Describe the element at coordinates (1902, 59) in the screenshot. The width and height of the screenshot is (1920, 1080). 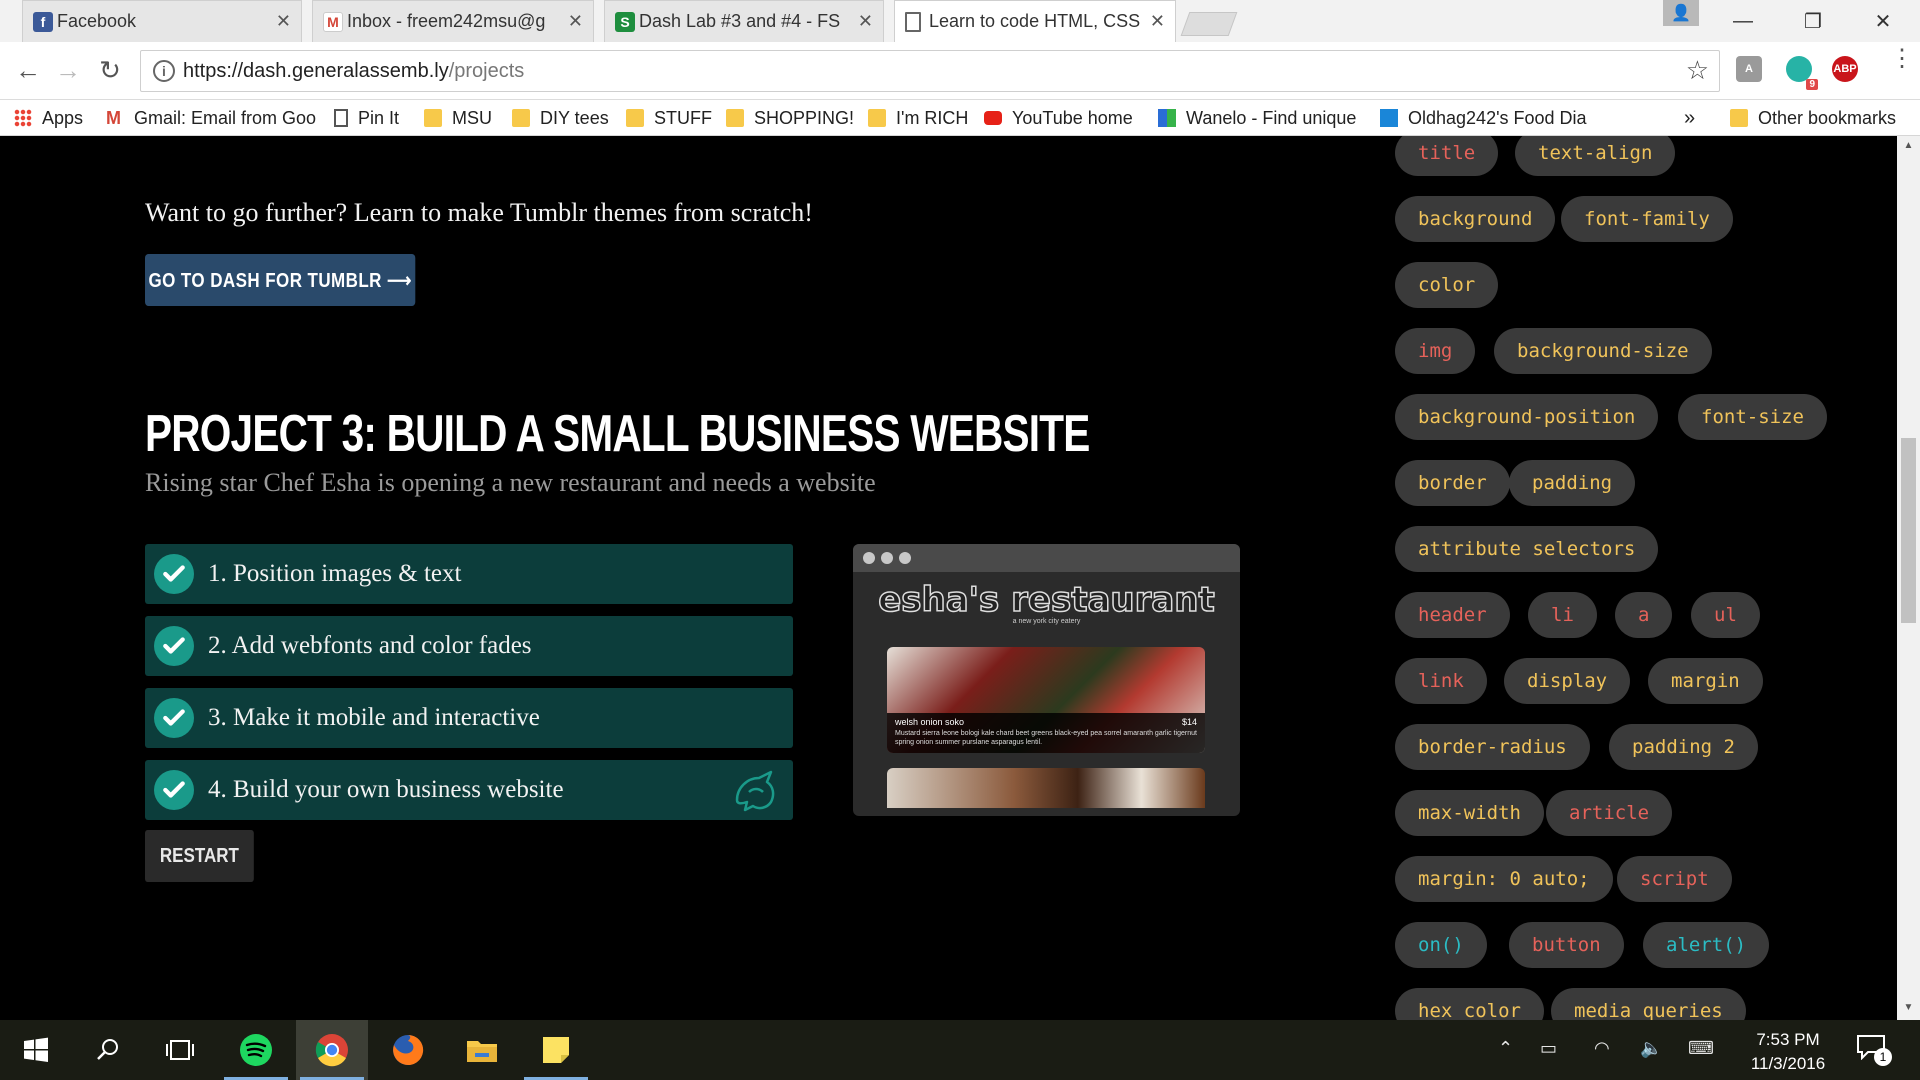
I see `menu-icon: ⋮` at that location.